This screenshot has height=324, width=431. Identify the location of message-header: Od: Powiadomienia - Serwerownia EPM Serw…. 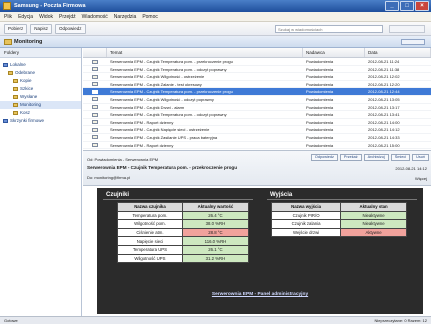
(257, 168).